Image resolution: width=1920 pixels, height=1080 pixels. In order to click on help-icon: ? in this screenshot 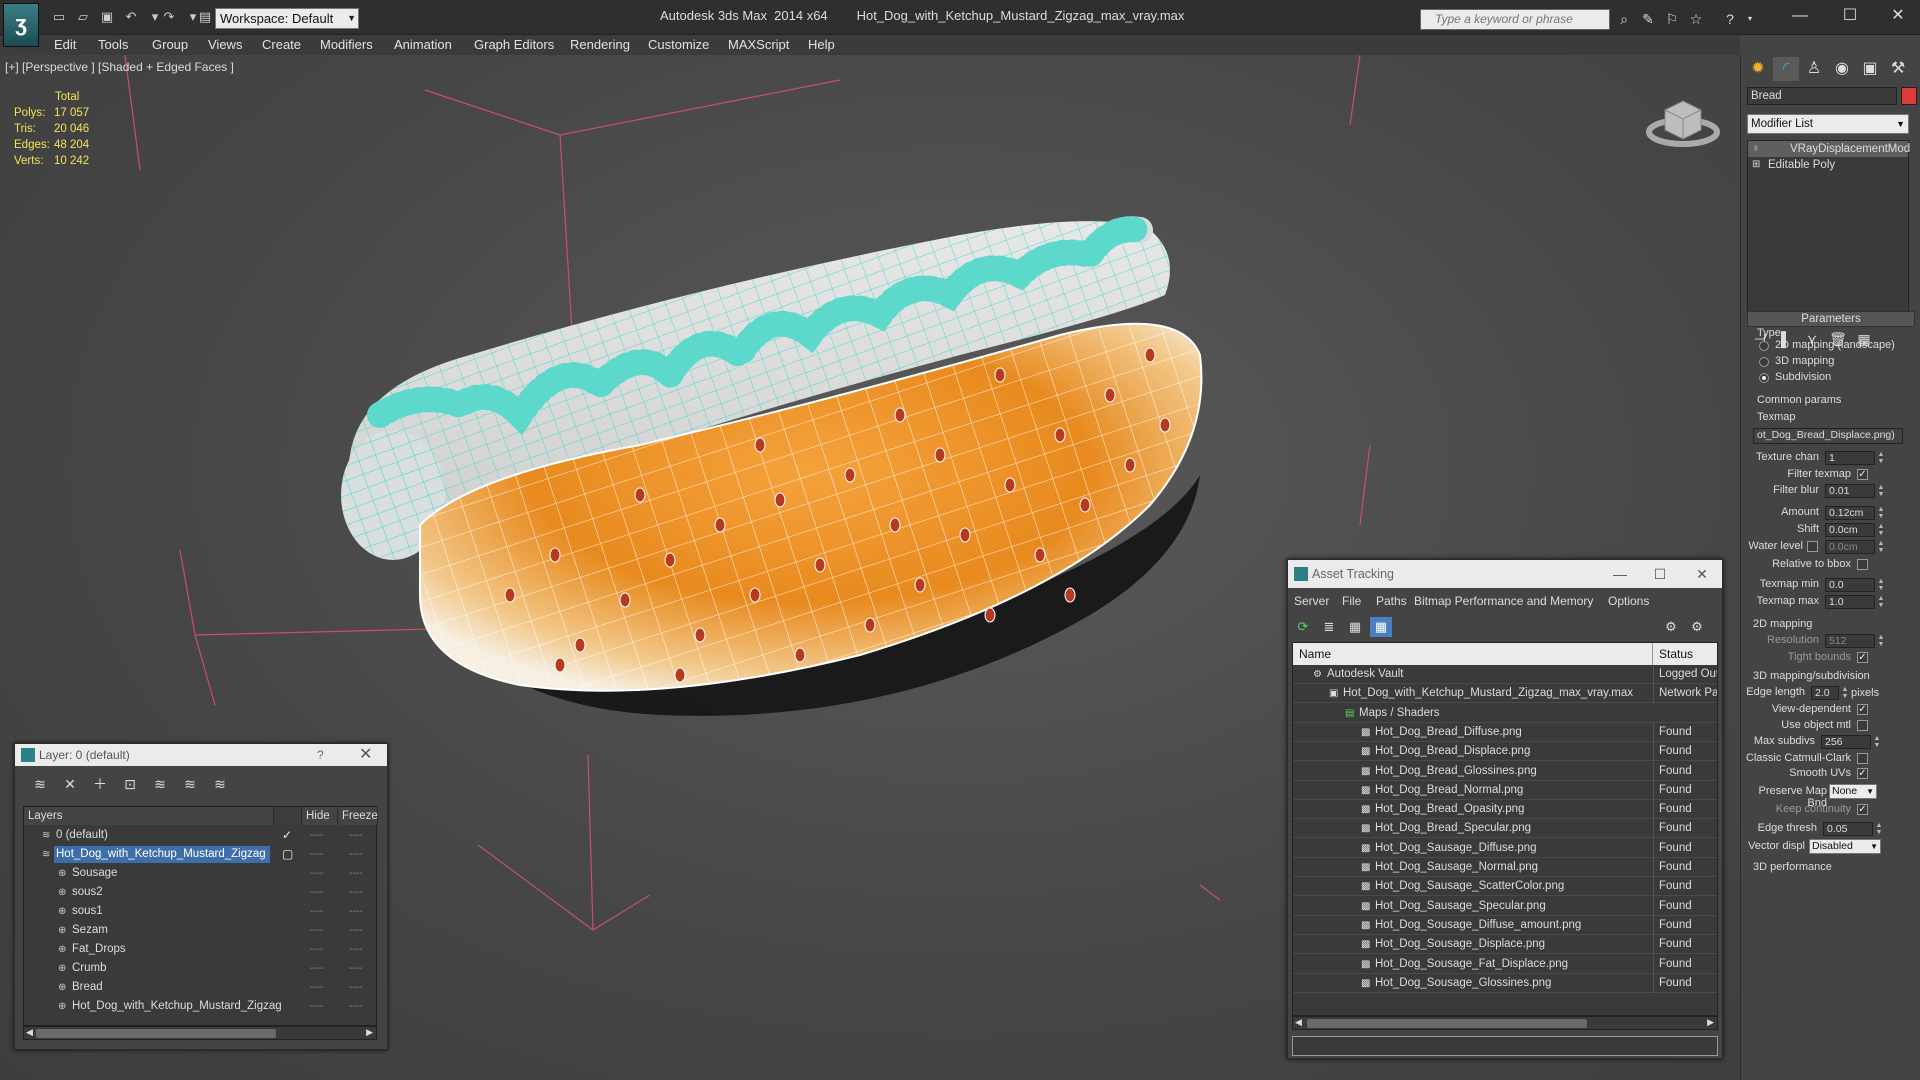, I will do `click(1730, 19)`.